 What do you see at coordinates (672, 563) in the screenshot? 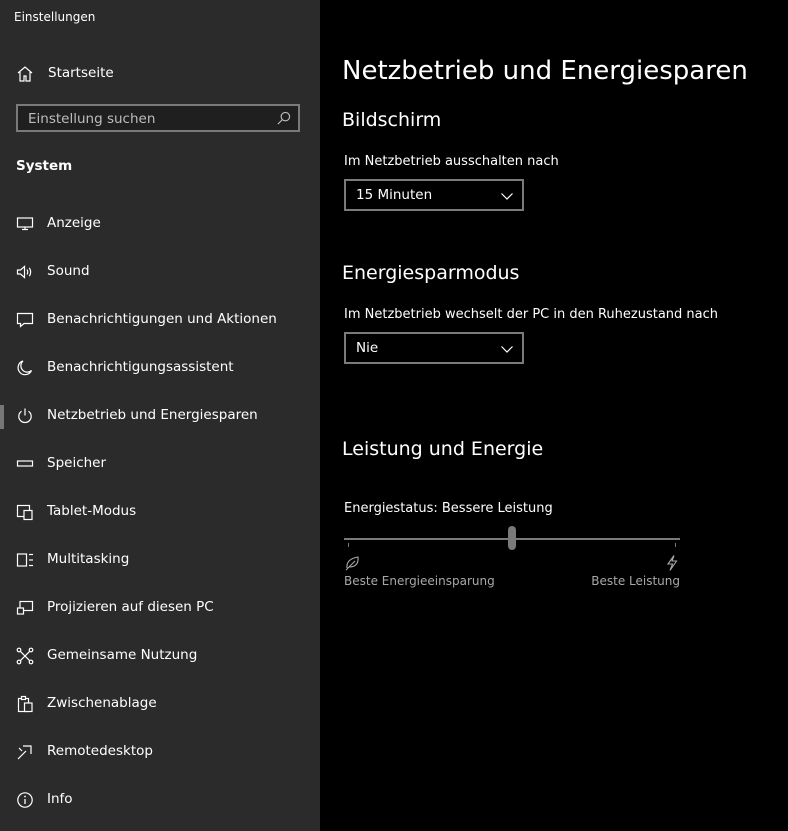
I see `lightning-icon` at bounding box center [672, 563].